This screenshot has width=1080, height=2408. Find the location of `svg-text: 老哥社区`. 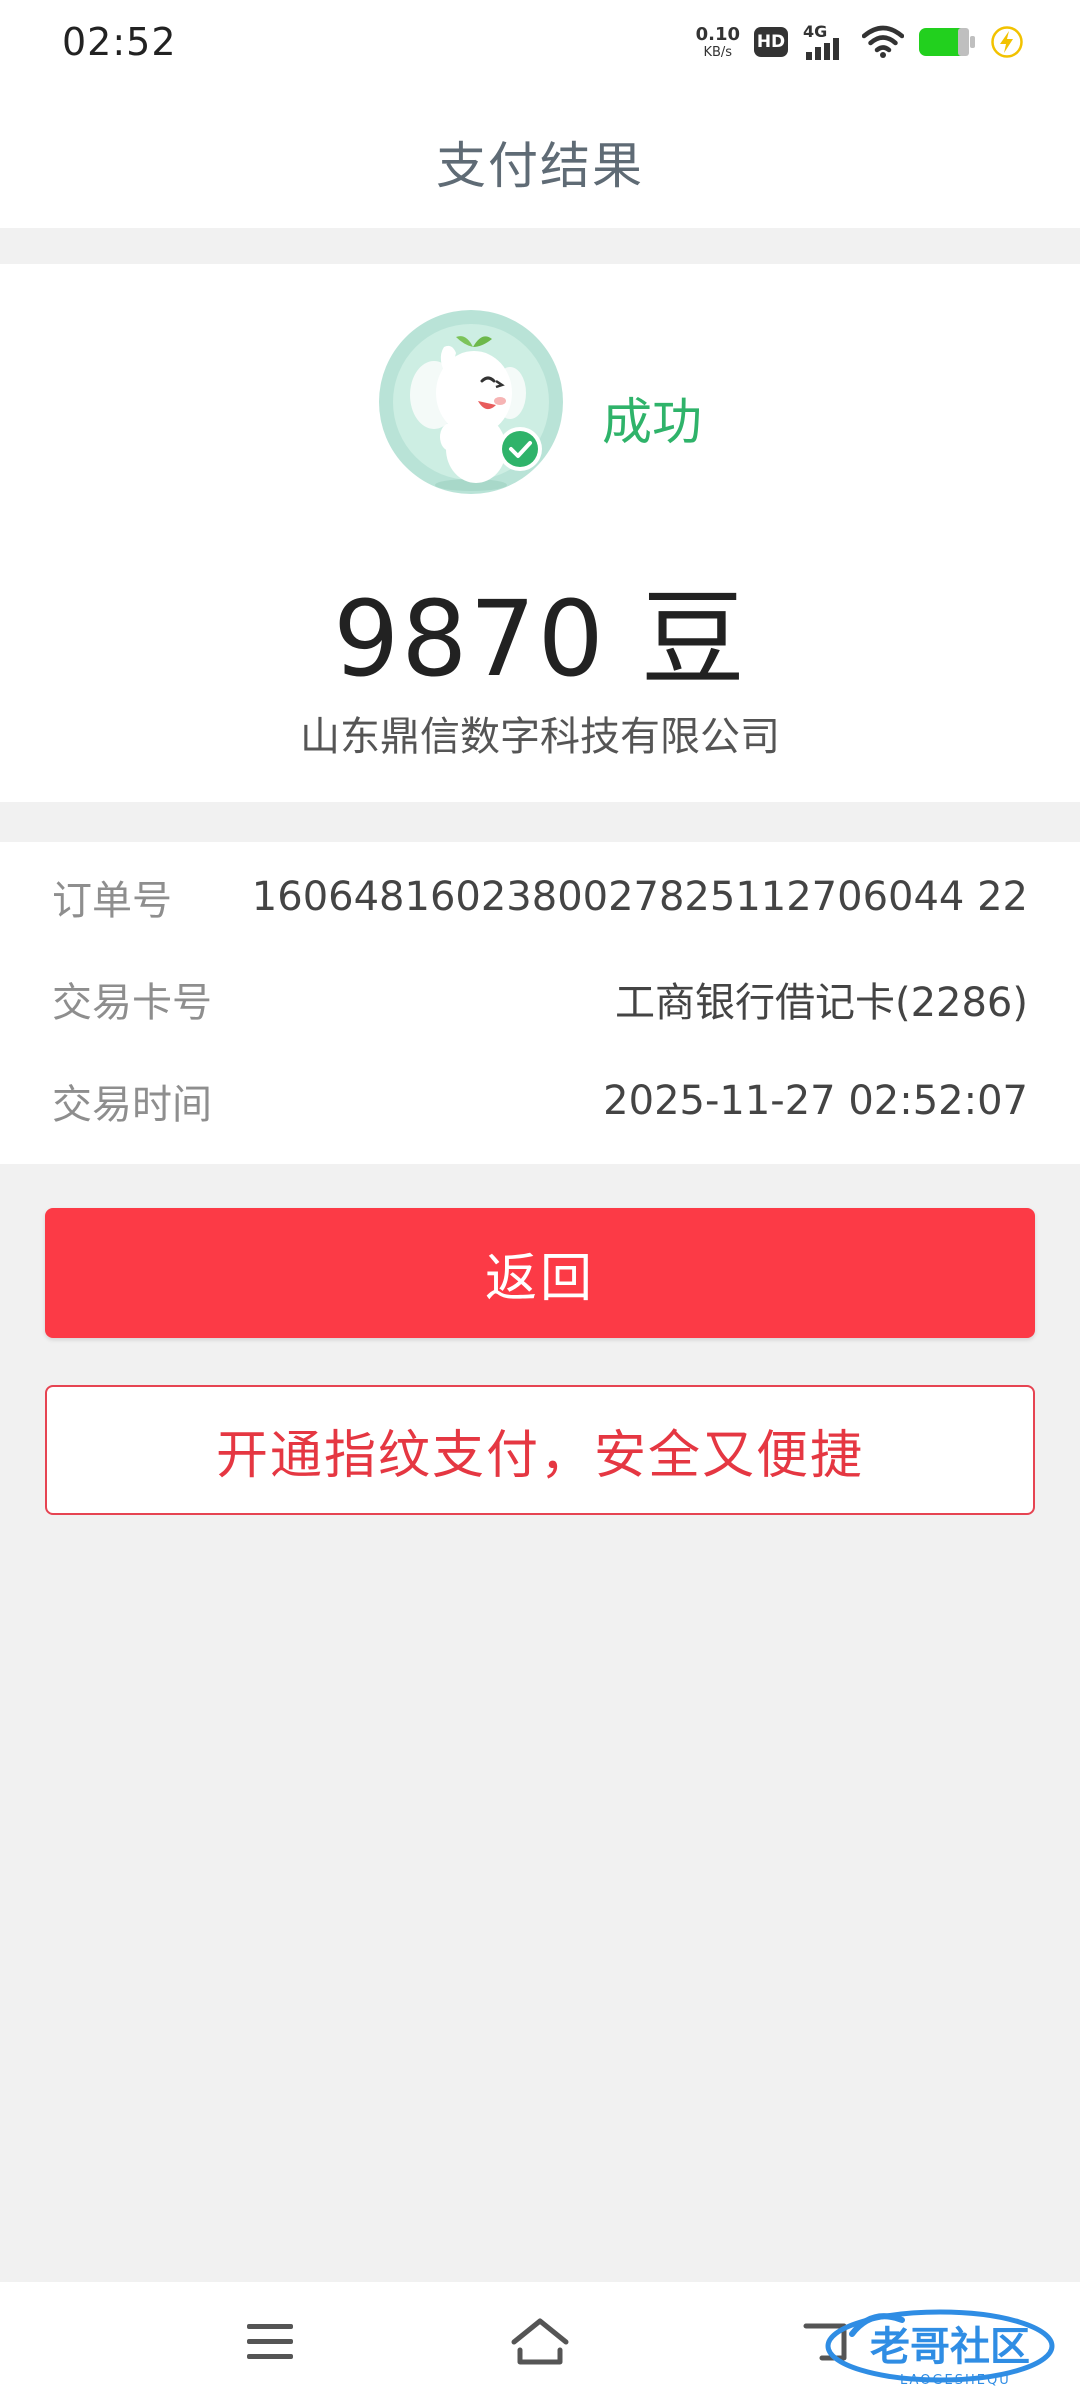

svg-text: 老哥社区 is located at coordinates (950, 2347).